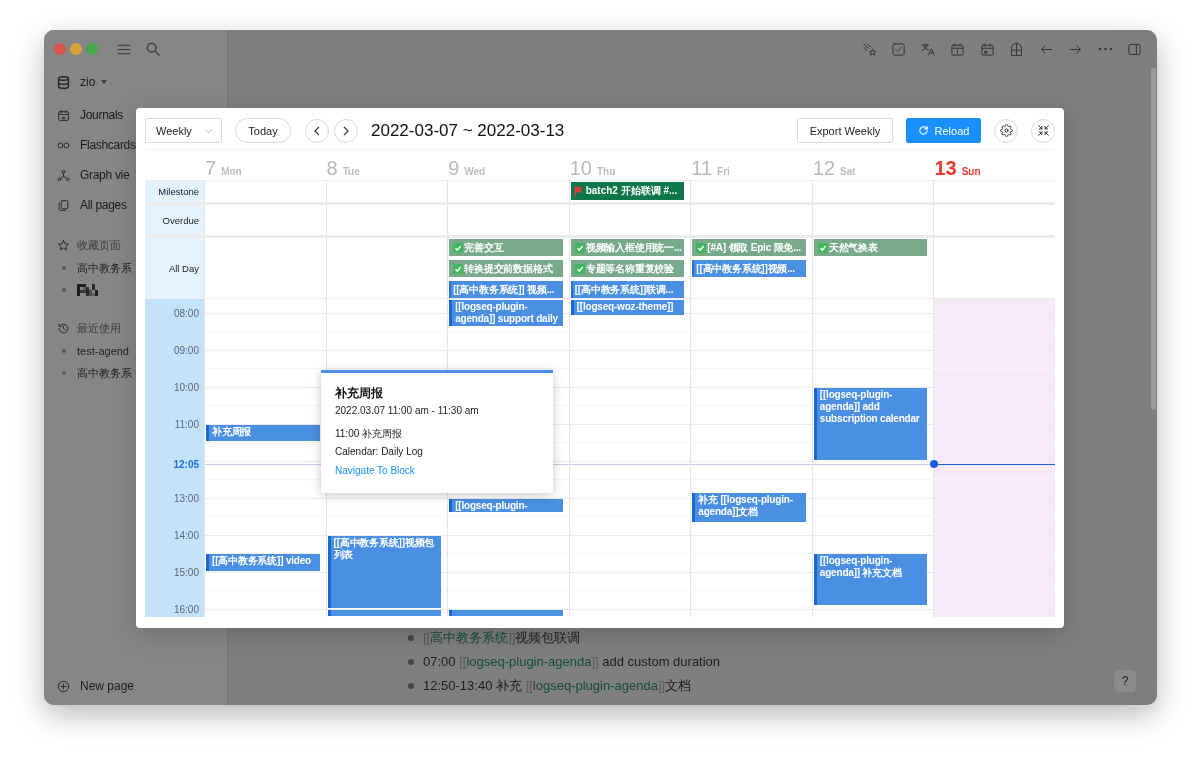 The image size is (1200, 763). Describe the element at coordinates (86, 351) in the screenshot. I see `recent-item: test-agend` at that location.